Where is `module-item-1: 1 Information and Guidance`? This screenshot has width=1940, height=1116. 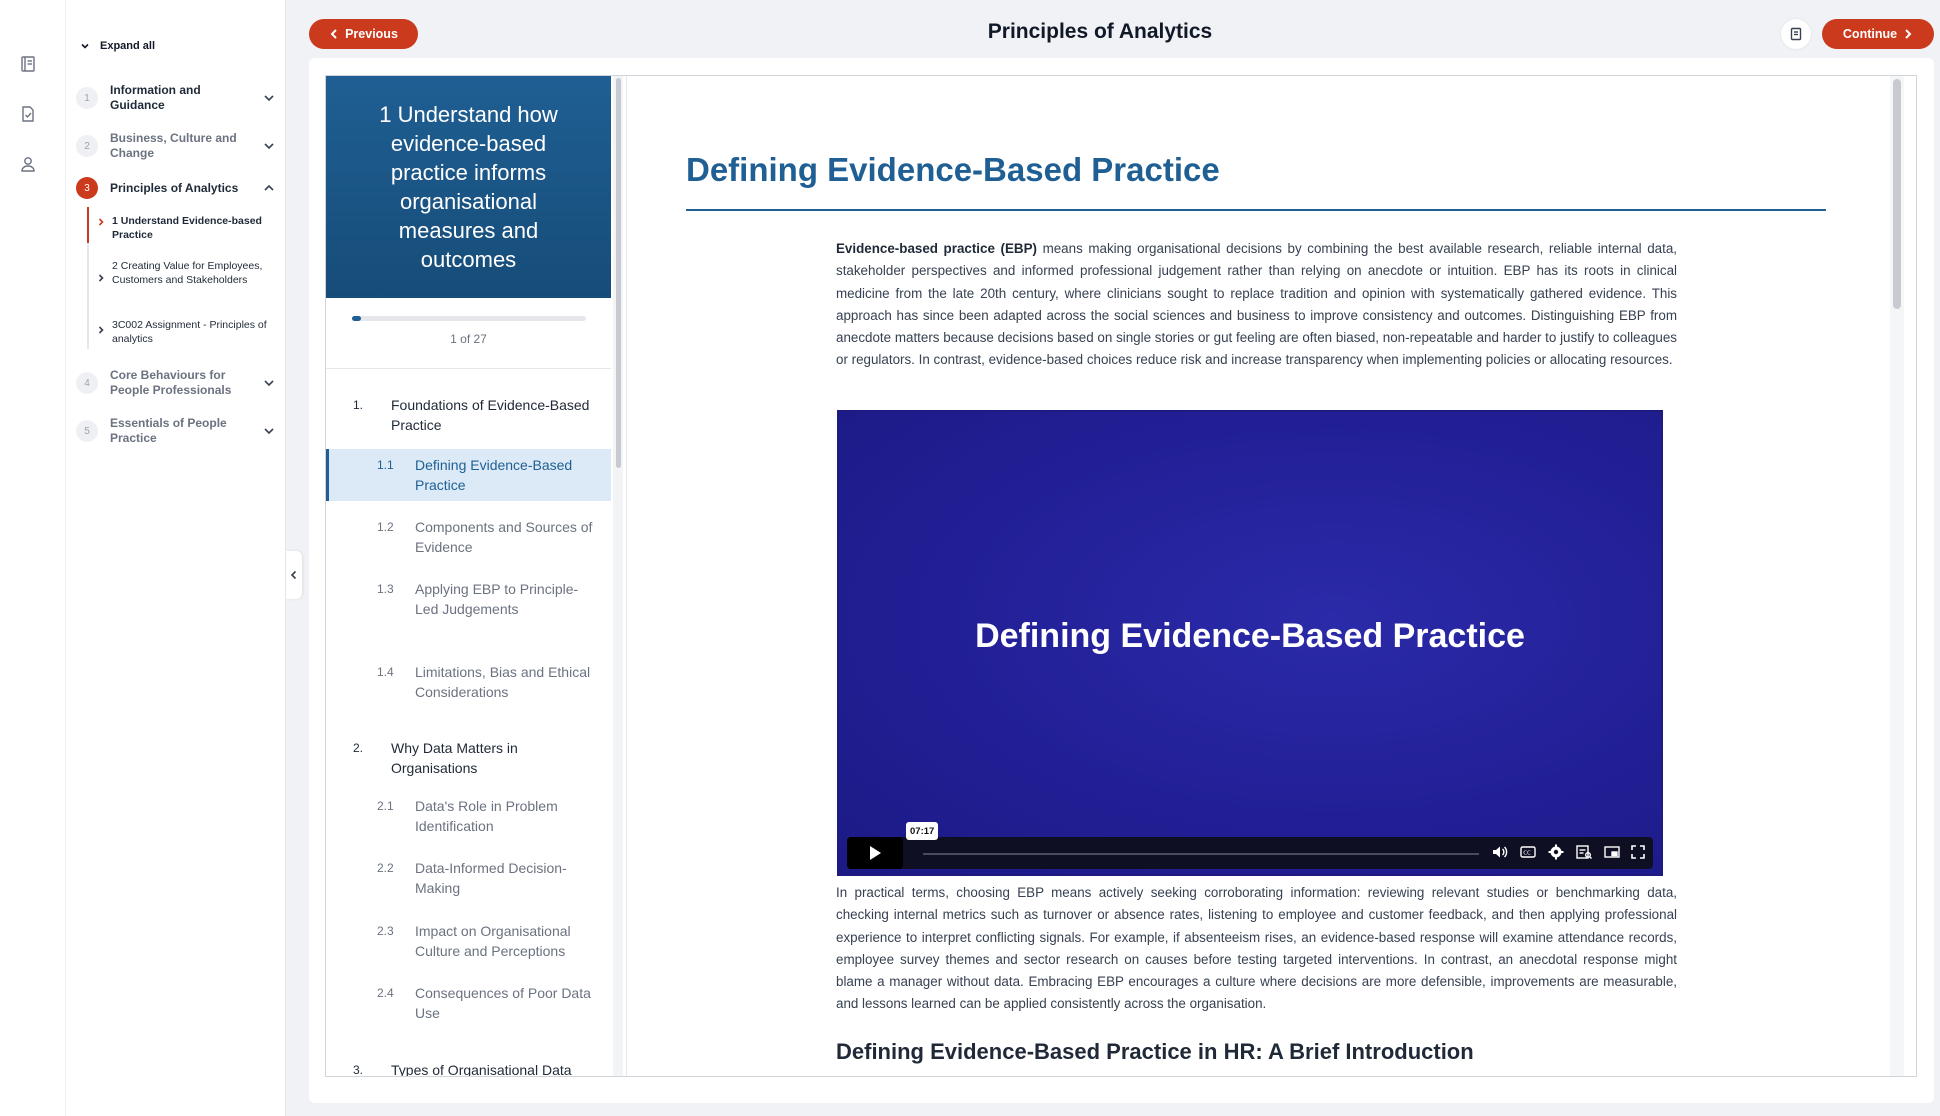
module-item-1: 1 Information and Guidance is located at coordinates (176, 98).